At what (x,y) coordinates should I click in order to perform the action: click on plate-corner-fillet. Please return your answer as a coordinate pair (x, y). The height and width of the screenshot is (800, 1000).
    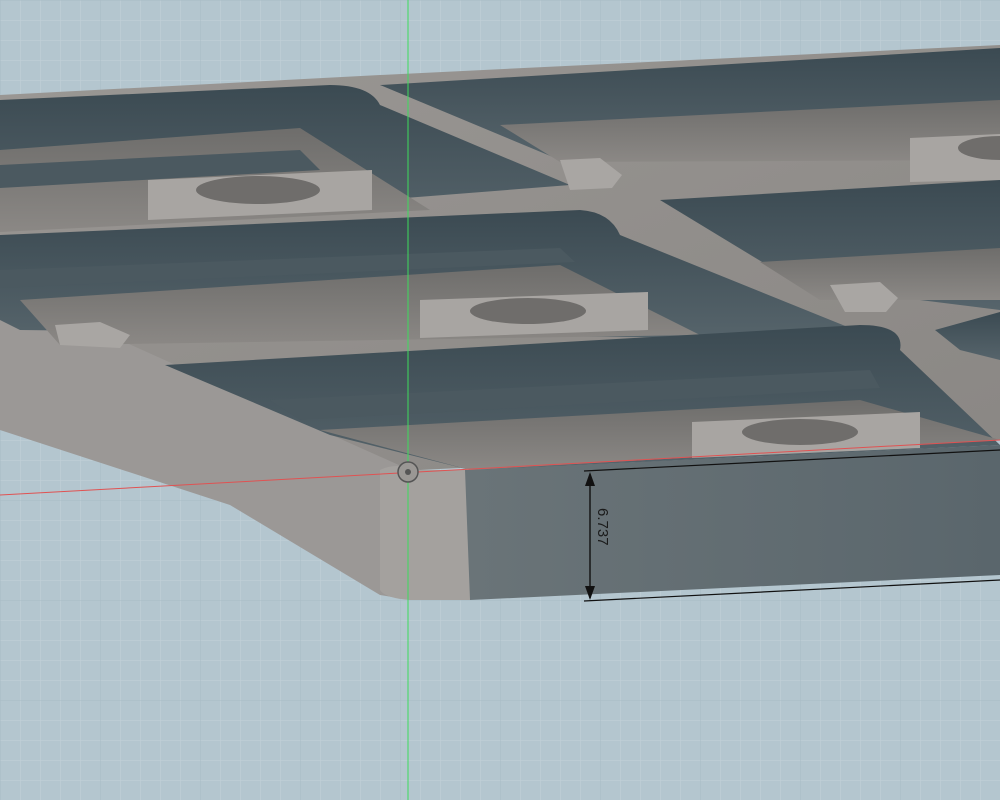
    Looking at the image, I should click on (425, 533).